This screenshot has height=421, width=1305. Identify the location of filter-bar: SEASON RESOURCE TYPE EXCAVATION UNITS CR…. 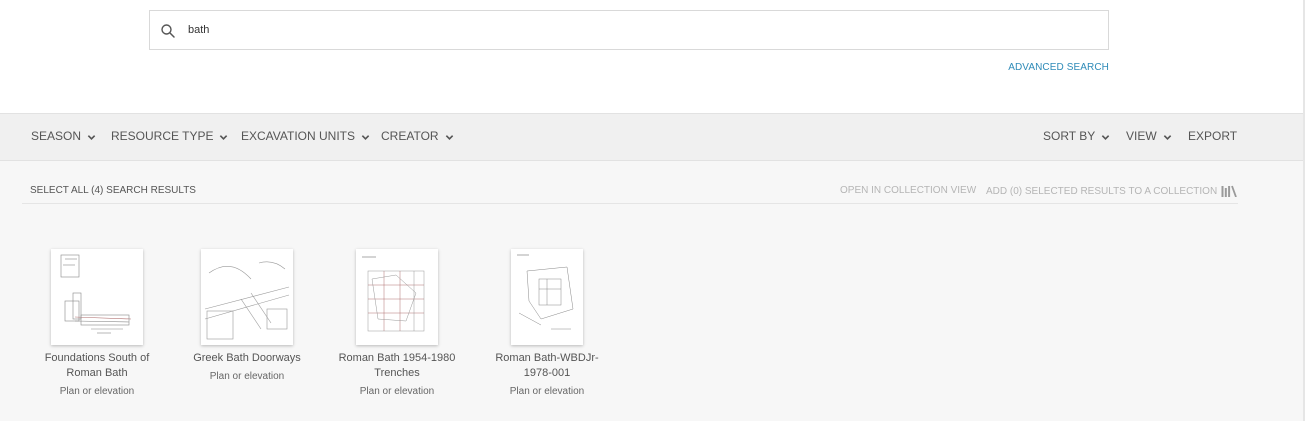
(651, 137).